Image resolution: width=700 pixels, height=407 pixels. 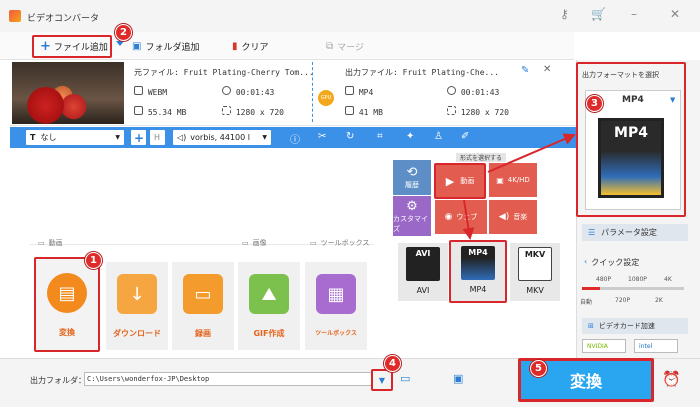 I want to click on tool-download-label: ダウンロード, so click(x=137, y=333).